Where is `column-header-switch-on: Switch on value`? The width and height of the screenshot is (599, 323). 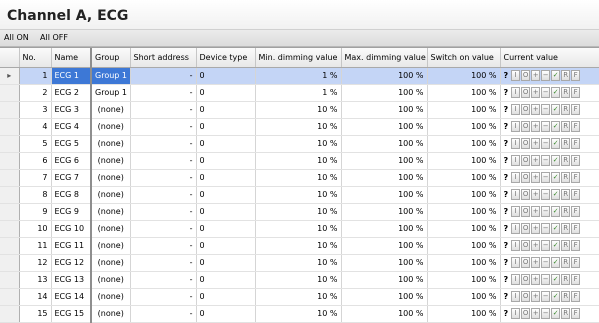
column-header-switch-on: Switch on value is located at coordinates (464, 58).